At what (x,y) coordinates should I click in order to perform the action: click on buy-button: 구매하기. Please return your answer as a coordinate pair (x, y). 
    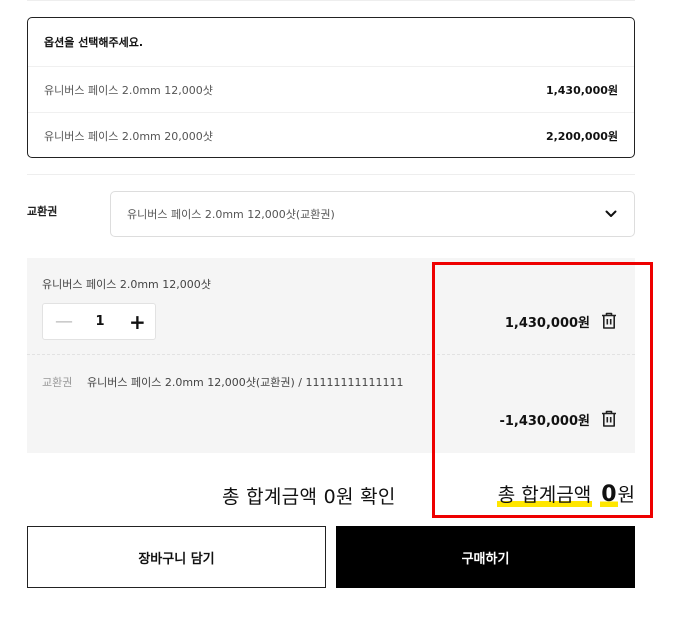
    Looking at the image, I should click on (485, 557).